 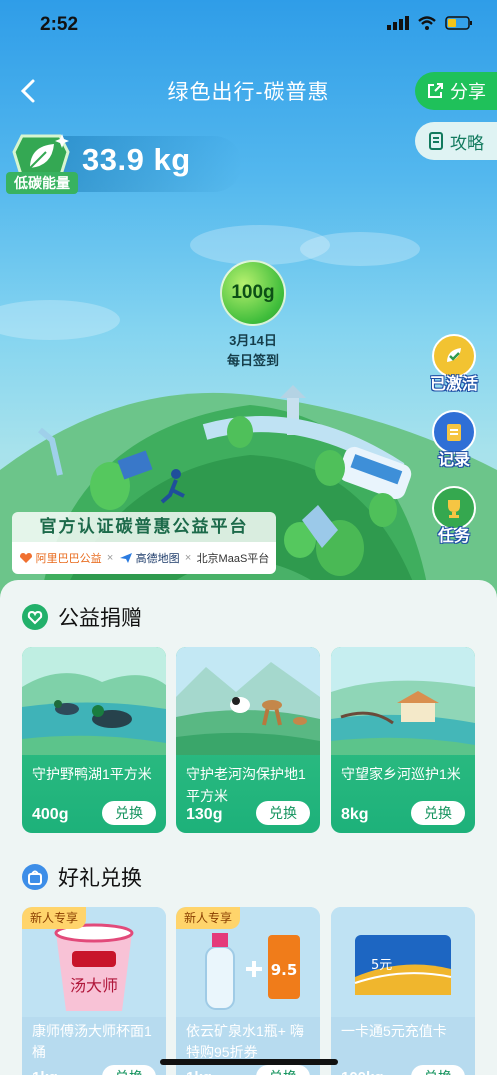 I want to click on nav-bar: 绿色出行-碳普惠 分享, so click(x=248, y=90).